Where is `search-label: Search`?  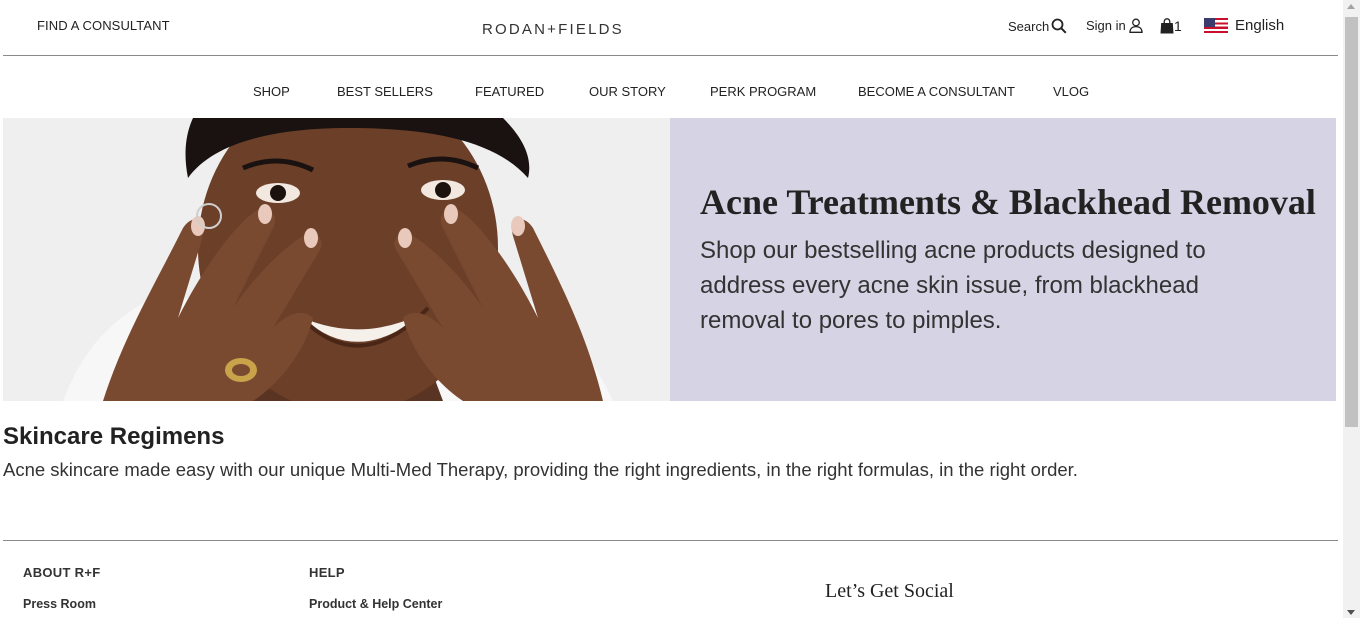
search-label: Search is located at coordinates (1029, 26).